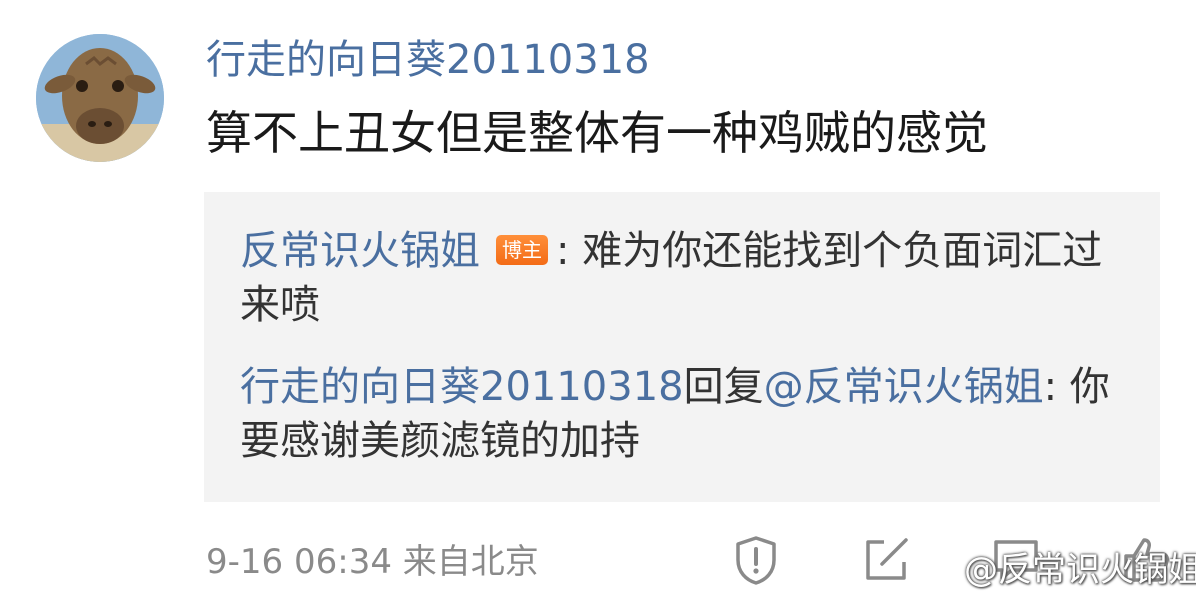 This screenshot has height=600, width=1196. I want to click on user-avatar, so click(100, 98).